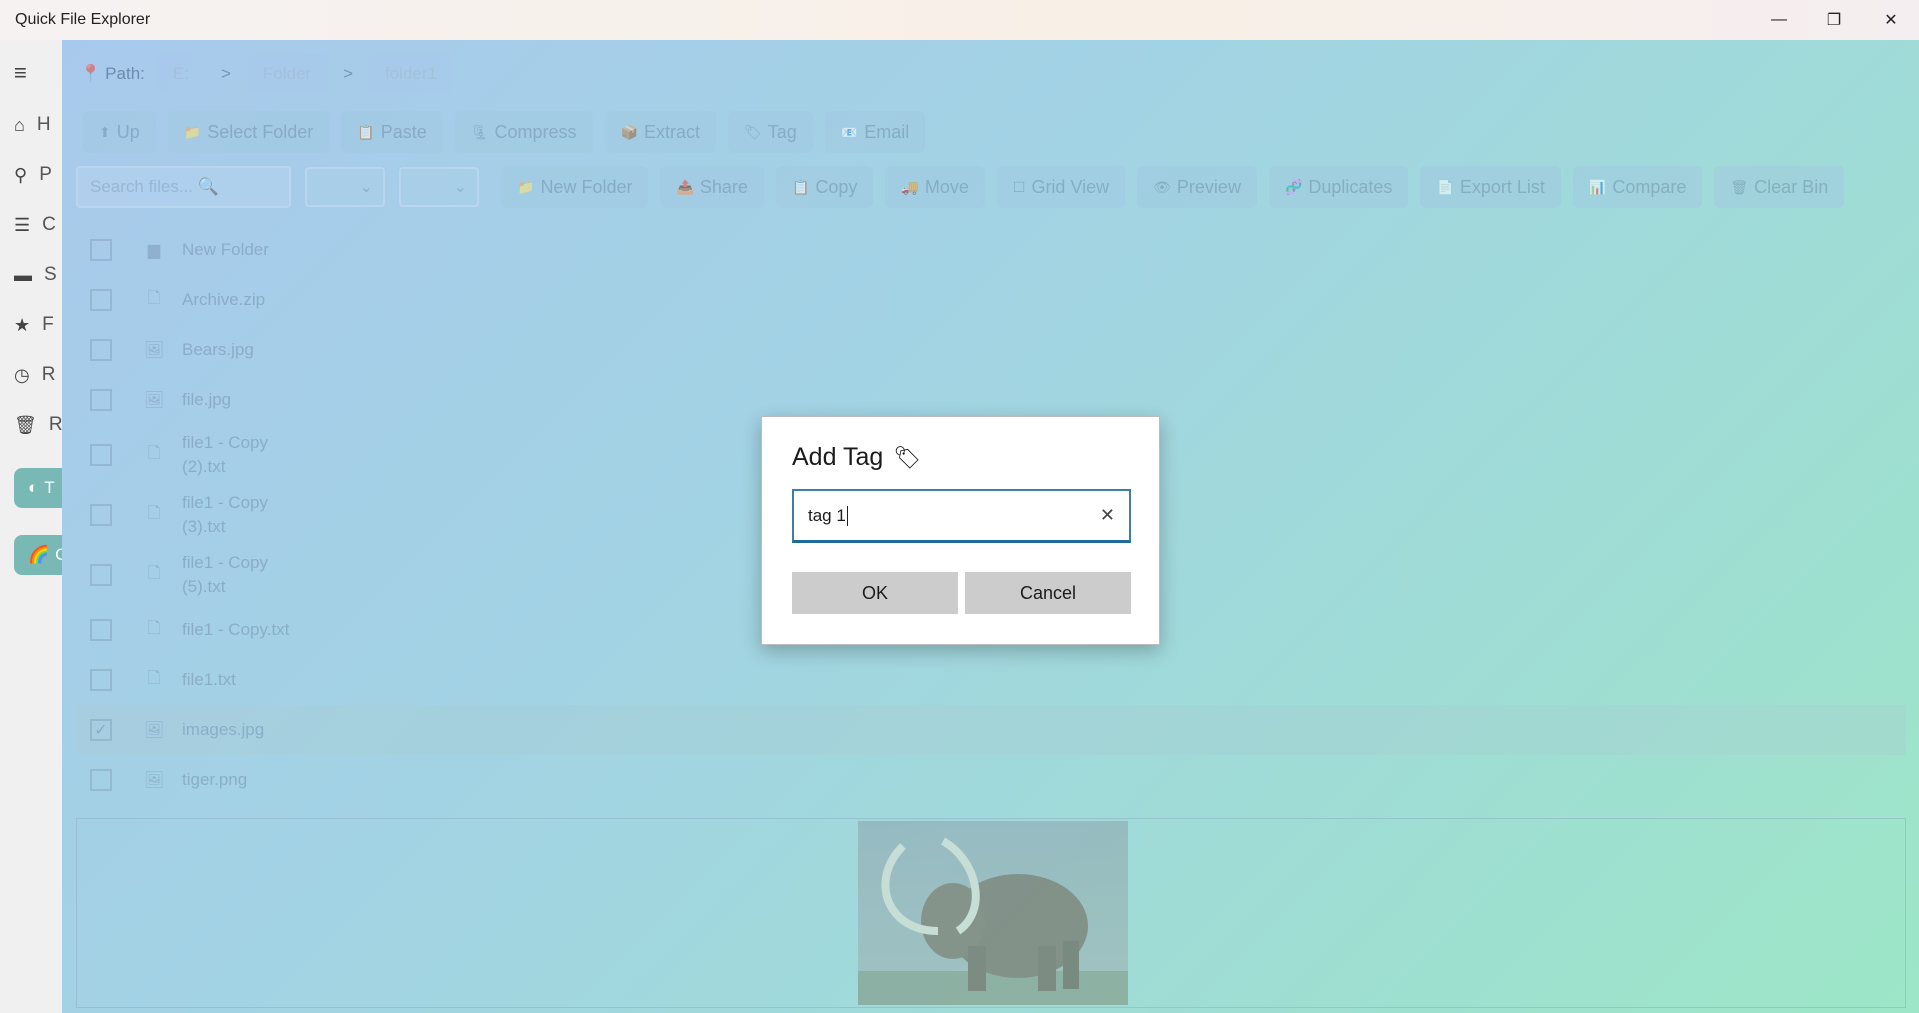 This screenshot has width=1919, height=1013. I want to click on button-label: Preview, so click(1208, 186).